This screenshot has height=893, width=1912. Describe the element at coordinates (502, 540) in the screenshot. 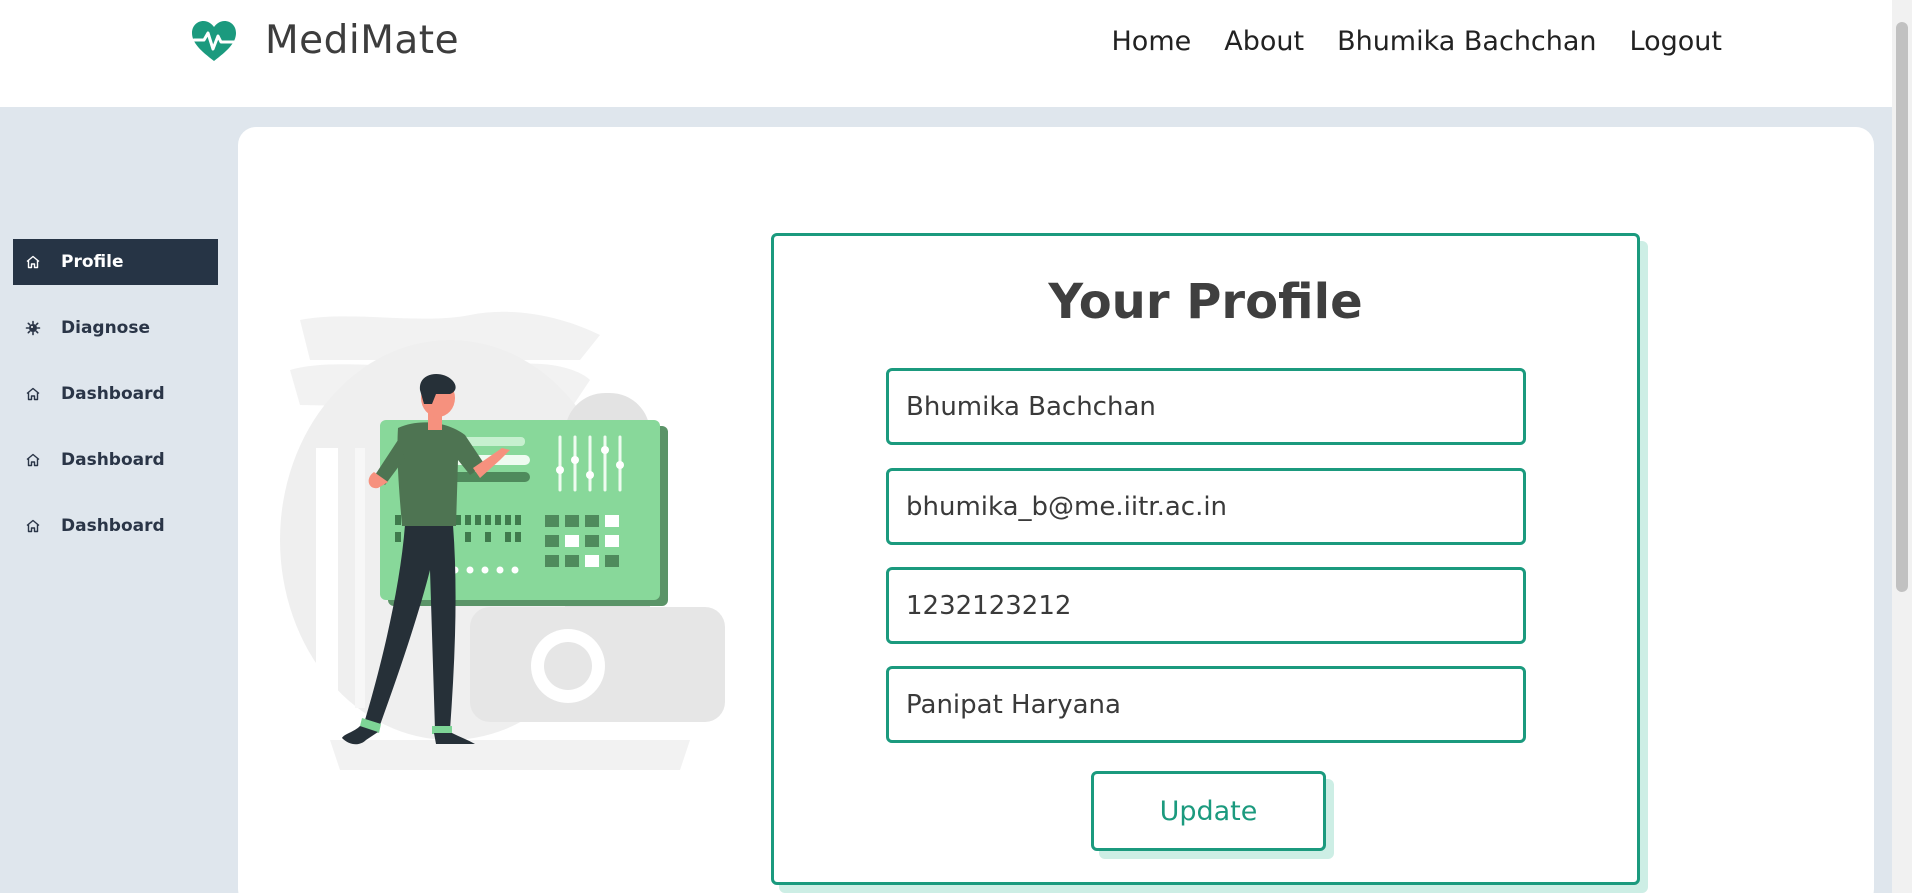

I see `dashboard-person-illustration` at that location.